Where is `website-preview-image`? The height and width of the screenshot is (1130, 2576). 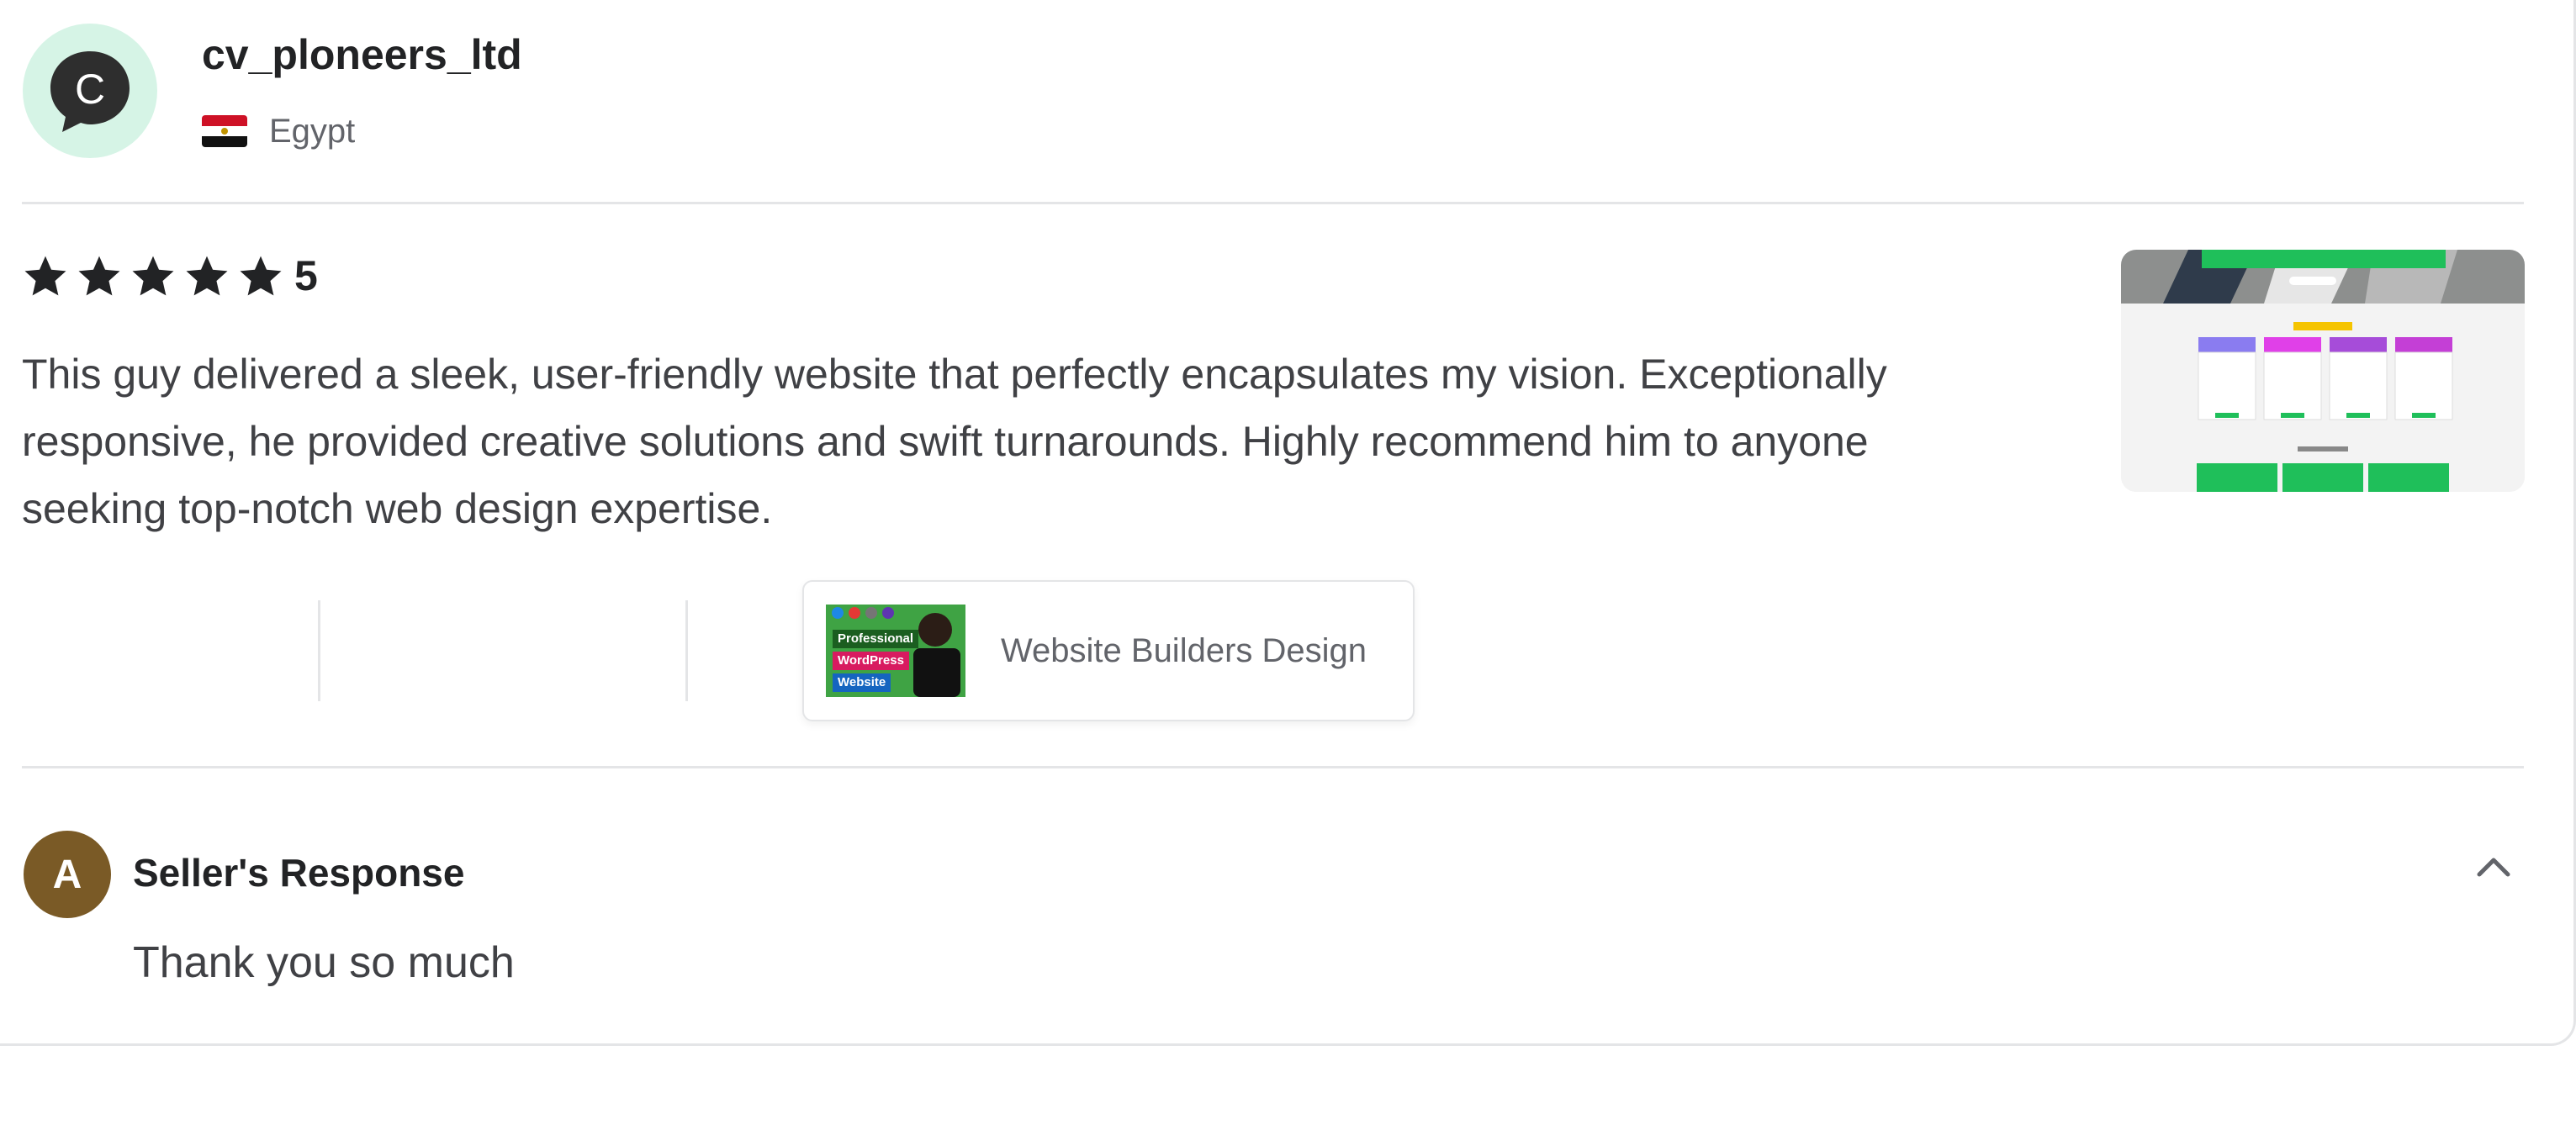 website-preview-image is located at coordinates (2323, 371).